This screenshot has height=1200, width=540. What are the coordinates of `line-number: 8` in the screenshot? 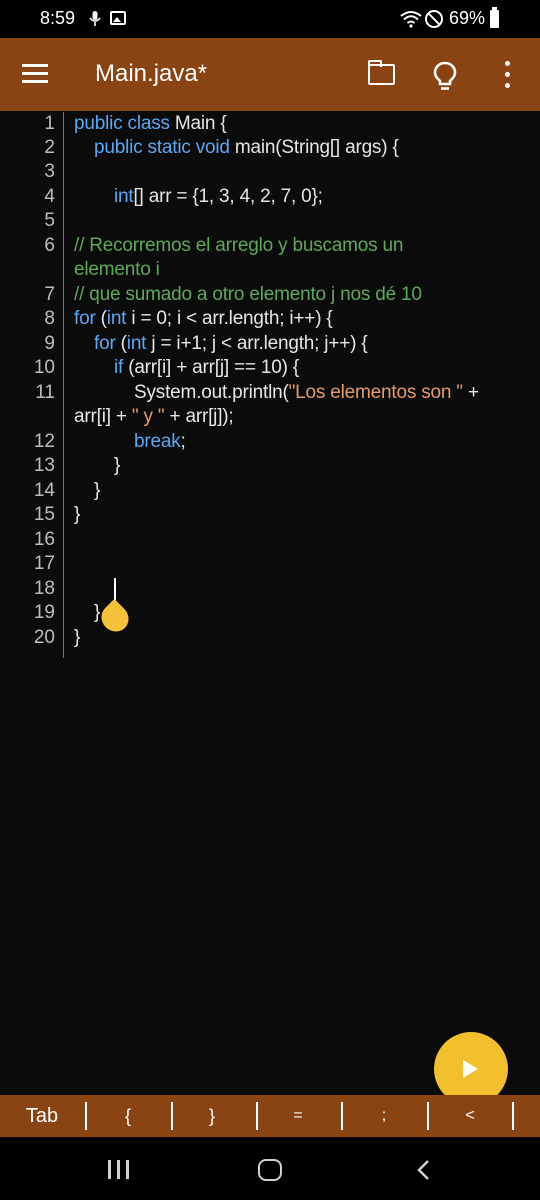 It's located at (49, 318).